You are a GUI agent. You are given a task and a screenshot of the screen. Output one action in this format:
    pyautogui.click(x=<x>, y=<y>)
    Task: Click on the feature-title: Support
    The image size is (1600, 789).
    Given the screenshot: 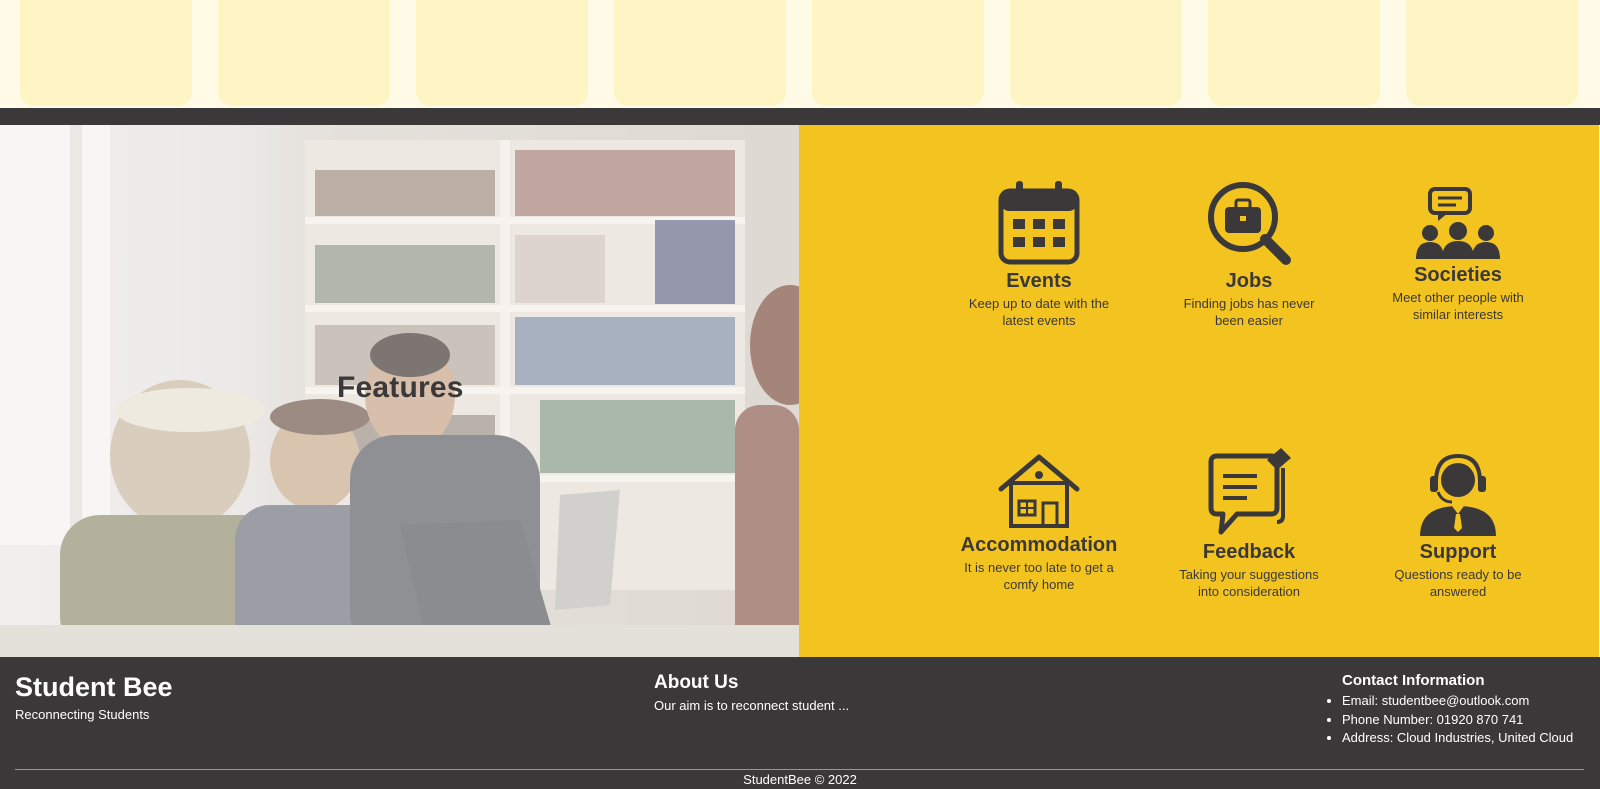 What is the action you would take?
    pyautogui.click(x=1458, y=552)
    